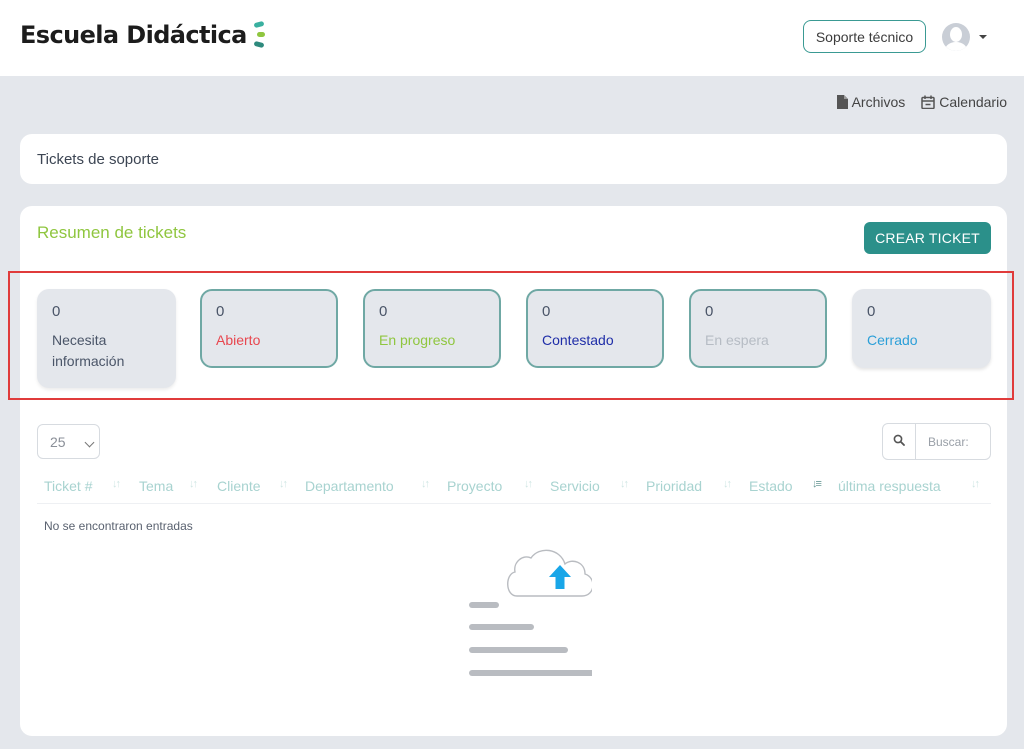 The width and height of the screenshot is (1024, 749). What do you see at coordinates (595, 328) in the screenshot?
I see `stat-answered: 0 Contestado` at bounding box center [595, 328].